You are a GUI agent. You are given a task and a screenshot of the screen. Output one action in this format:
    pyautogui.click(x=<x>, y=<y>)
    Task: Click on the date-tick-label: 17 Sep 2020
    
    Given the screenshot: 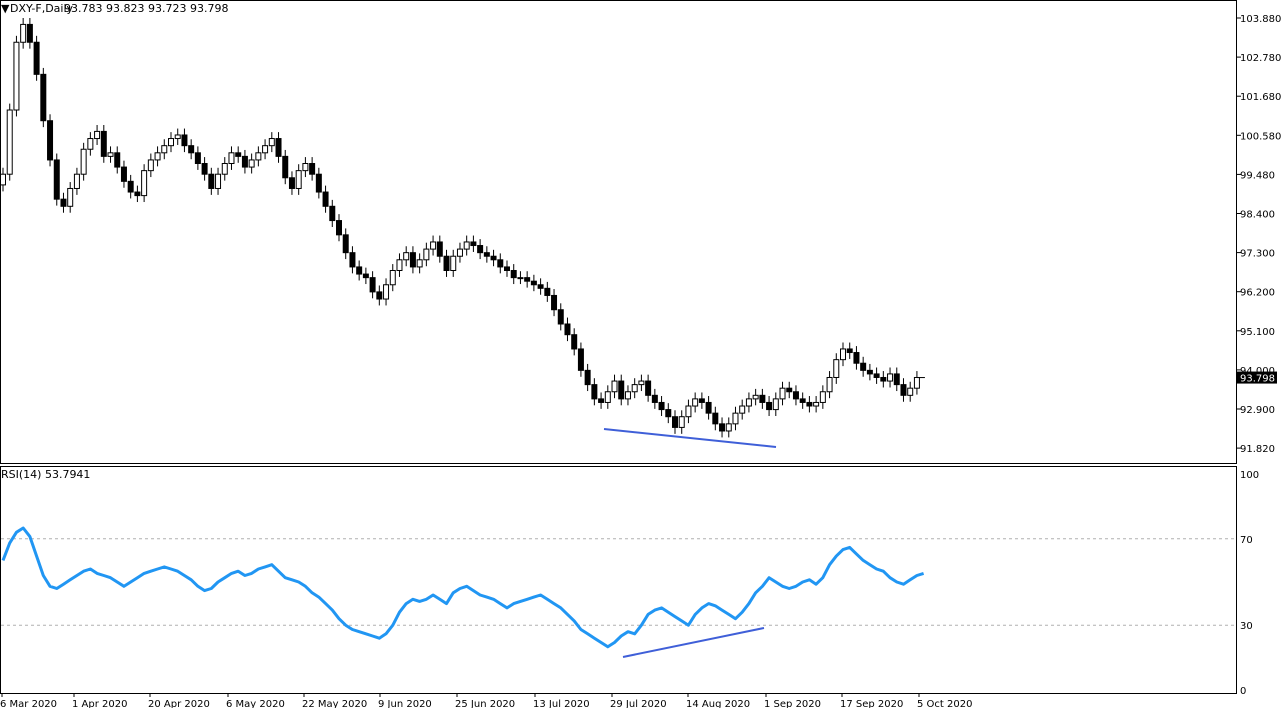 What is the action you would take?
    pyautogui.click(x=871, y=703)
    